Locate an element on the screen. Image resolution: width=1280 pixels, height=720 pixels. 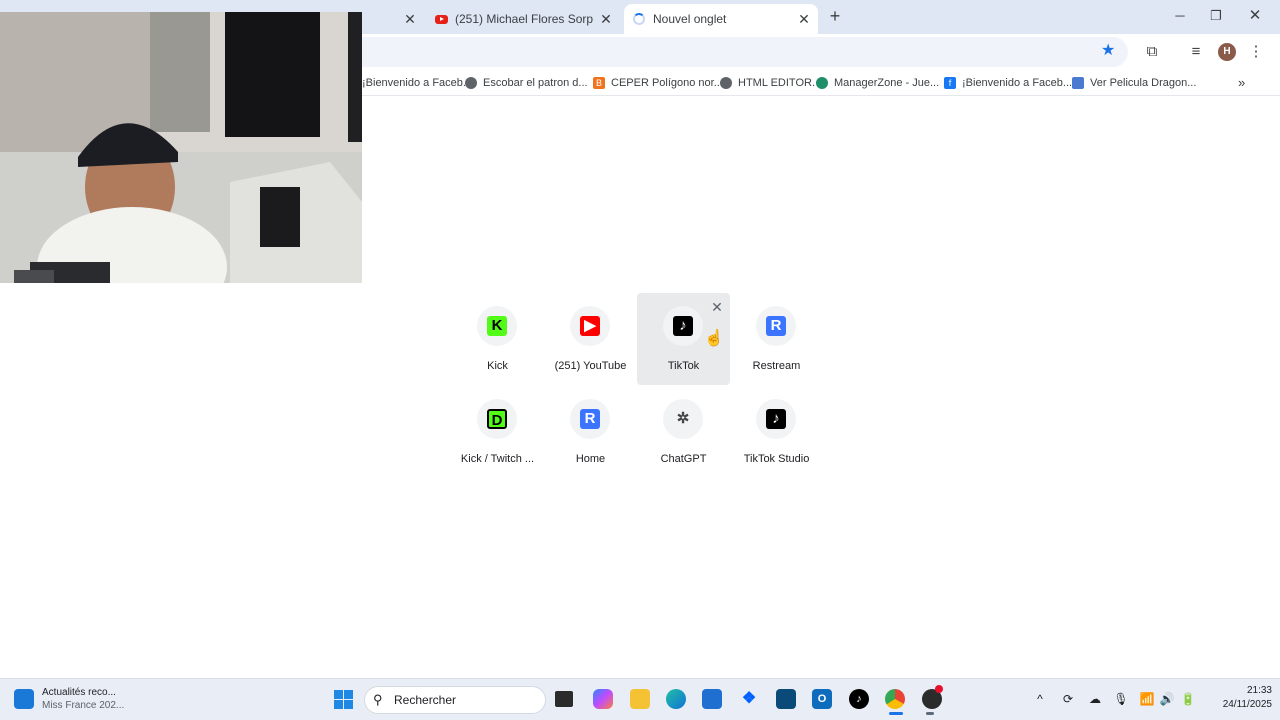
shortcut-icon-circle: K is located at coordinates (497, 326).